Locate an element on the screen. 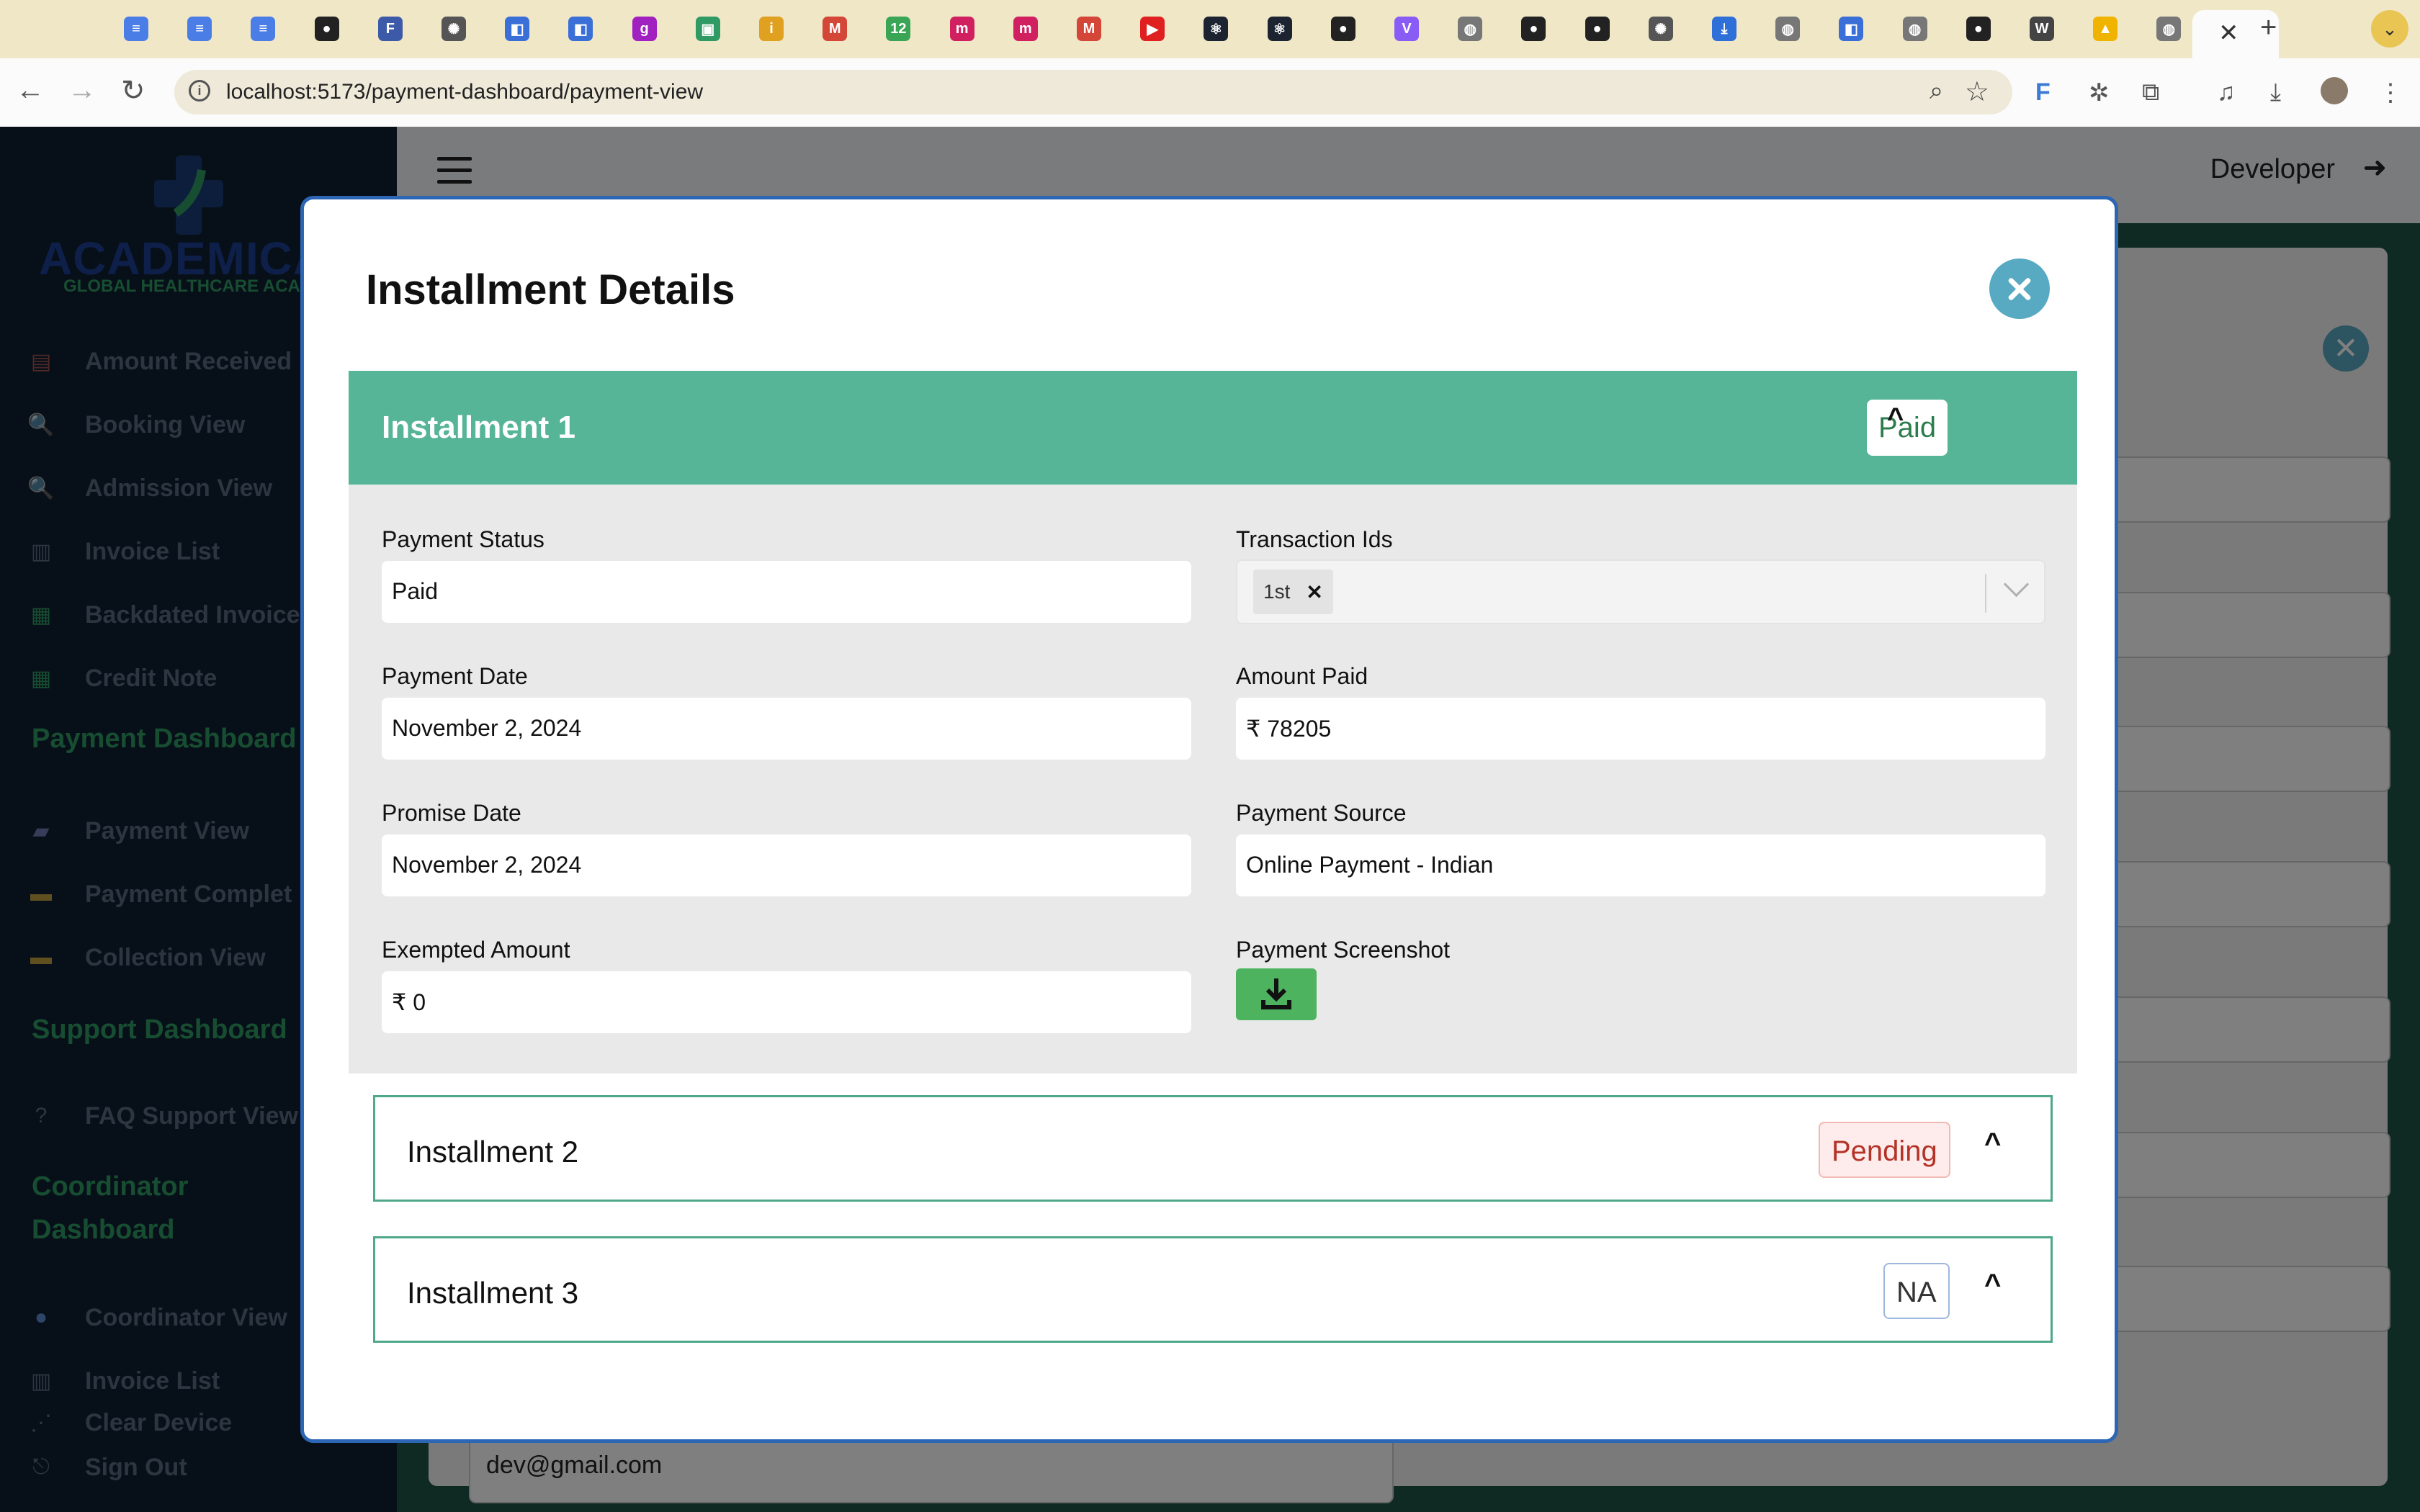  tab-frt-icon: F is located at coordinates (390, 29).